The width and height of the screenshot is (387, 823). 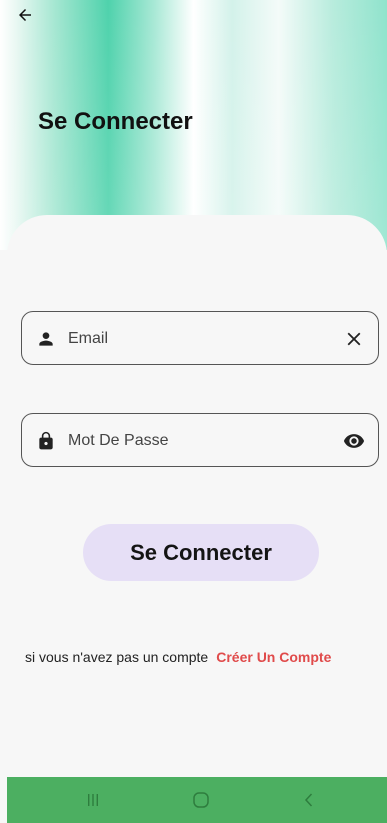 I want to click on email-input, so click(x=198, y=339).